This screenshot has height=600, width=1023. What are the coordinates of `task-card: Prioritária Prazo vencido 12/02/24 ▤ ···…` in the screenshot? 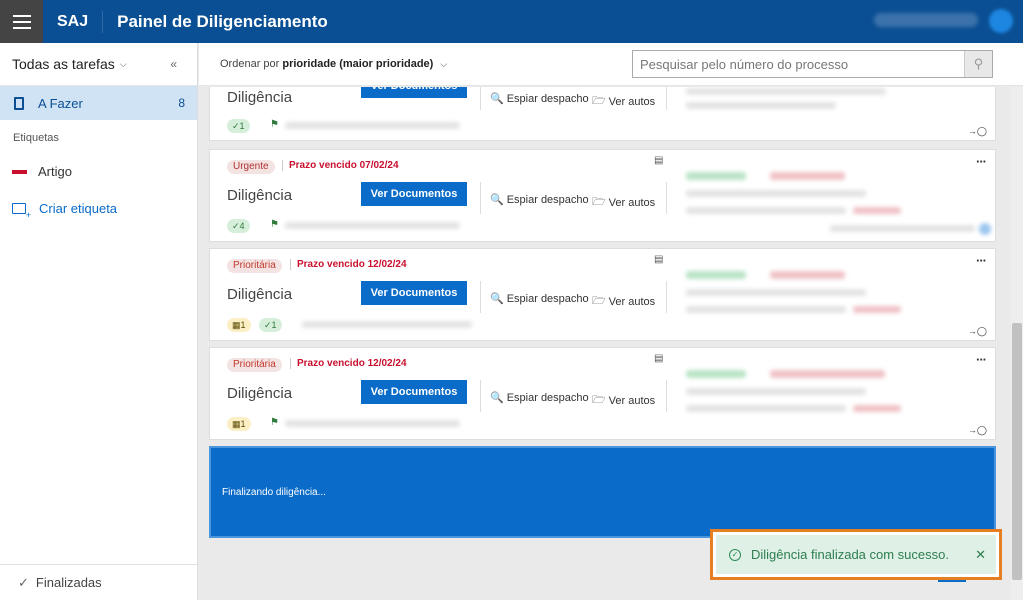 It's located at (602, 294).